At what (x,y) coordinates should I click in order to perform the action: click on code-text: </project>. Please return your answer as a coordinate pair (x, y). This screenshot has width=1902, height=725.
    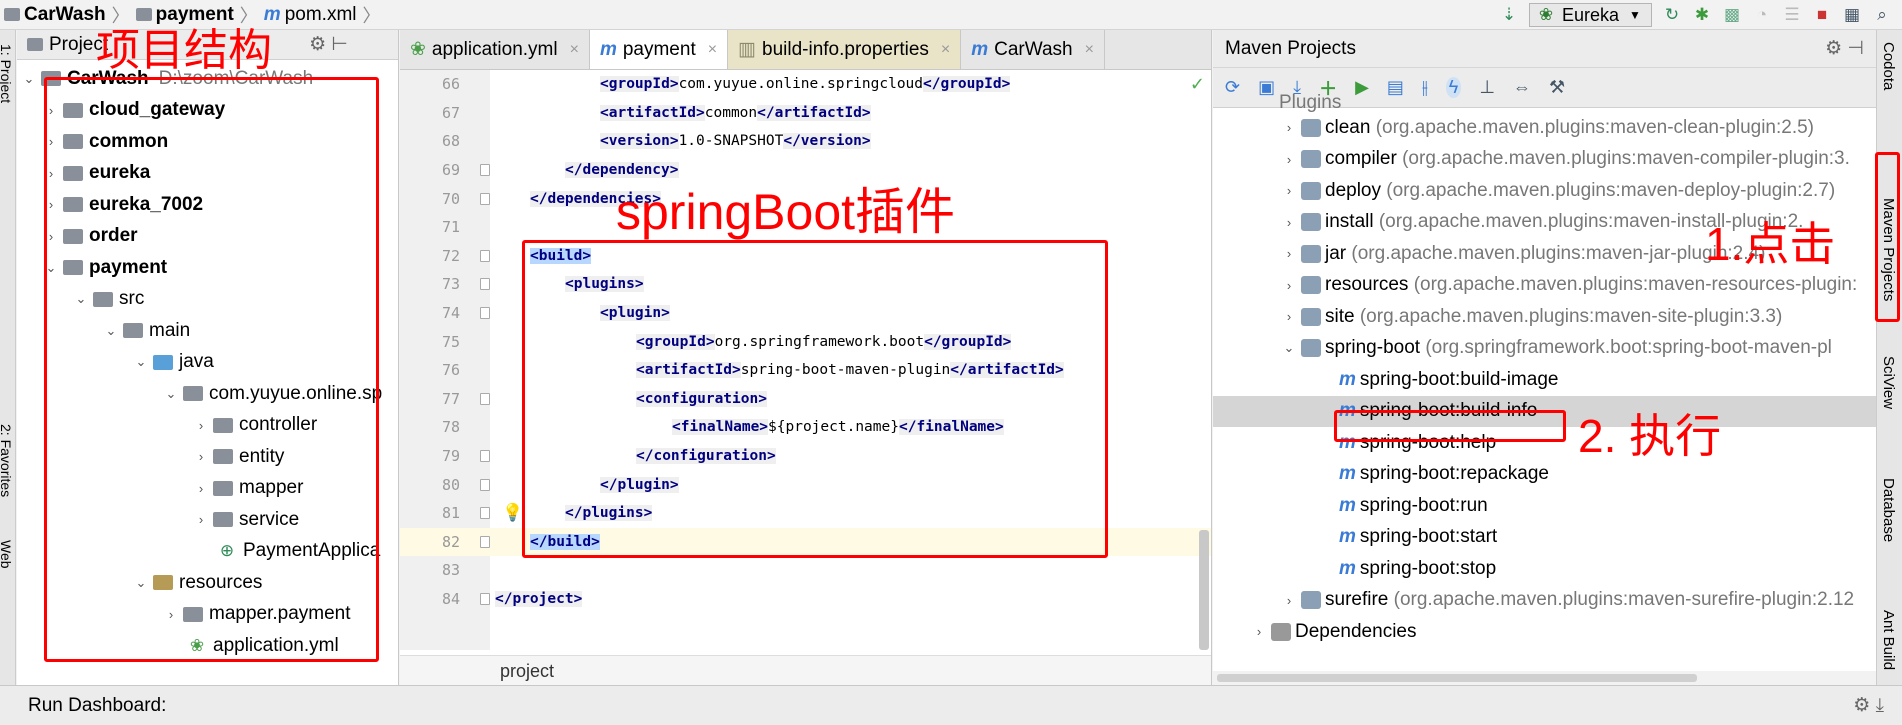
    Looking at the image, I should click on (539, 598).